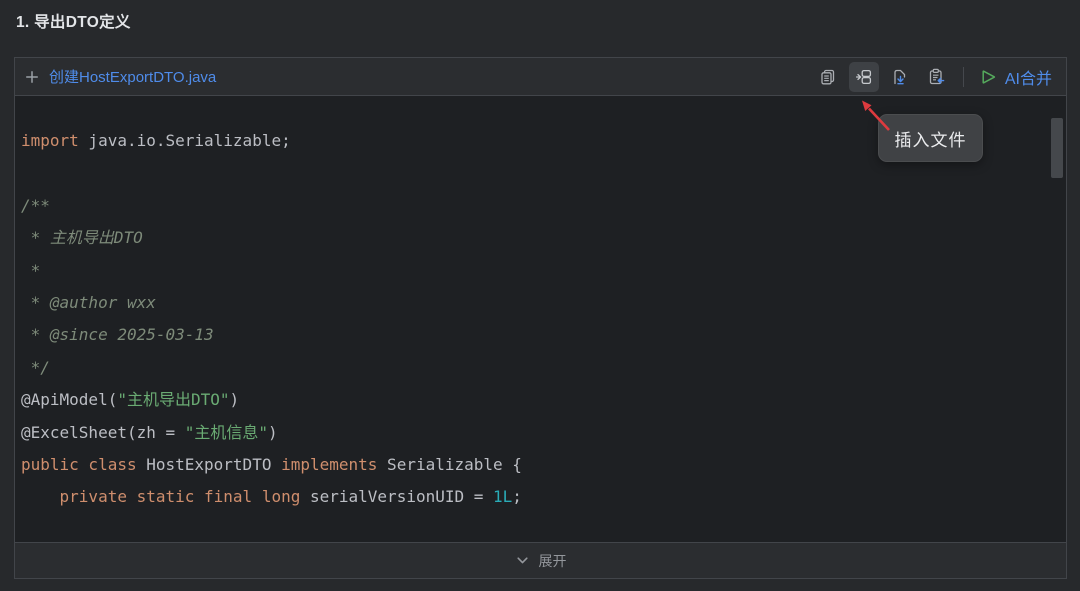 The width and height of the screenshot is (1080, 591). What do you see at coordinates (117, 335) in the screenshot?
I see `code-line: * @since 2025-03-13` at bounding box center [117, 335].